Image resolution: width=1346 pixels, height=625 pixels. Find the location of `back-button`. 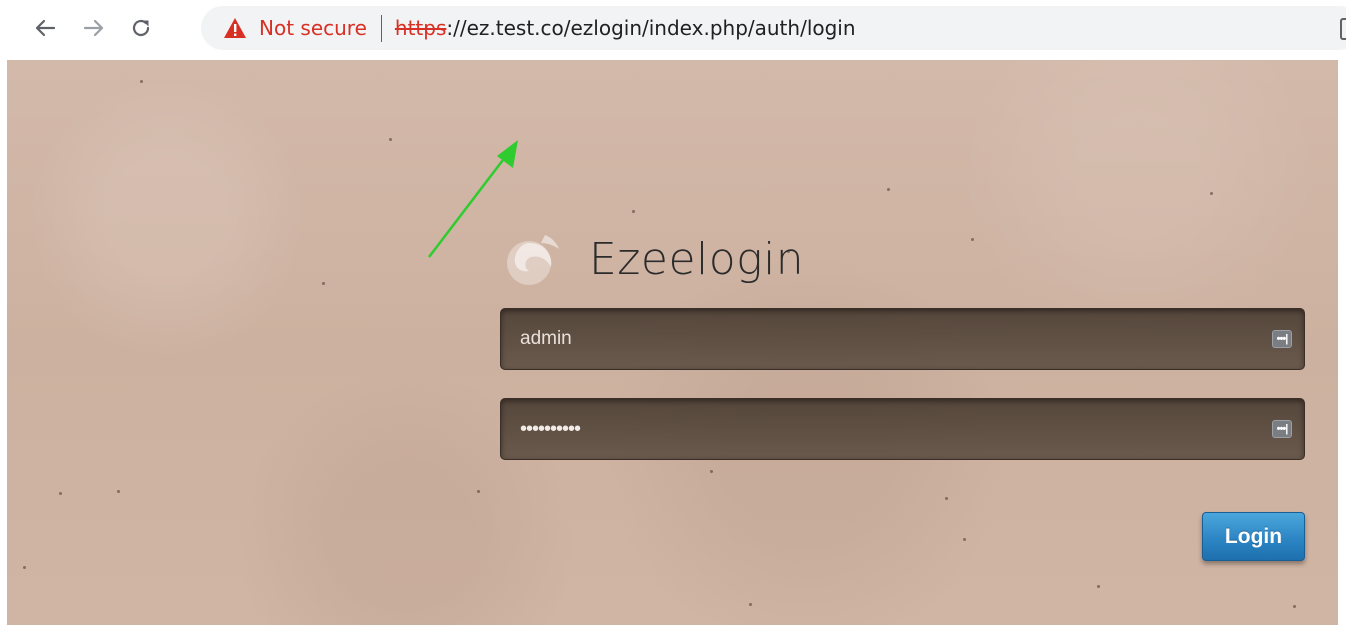

back-button is located at coordinates (45, 28).